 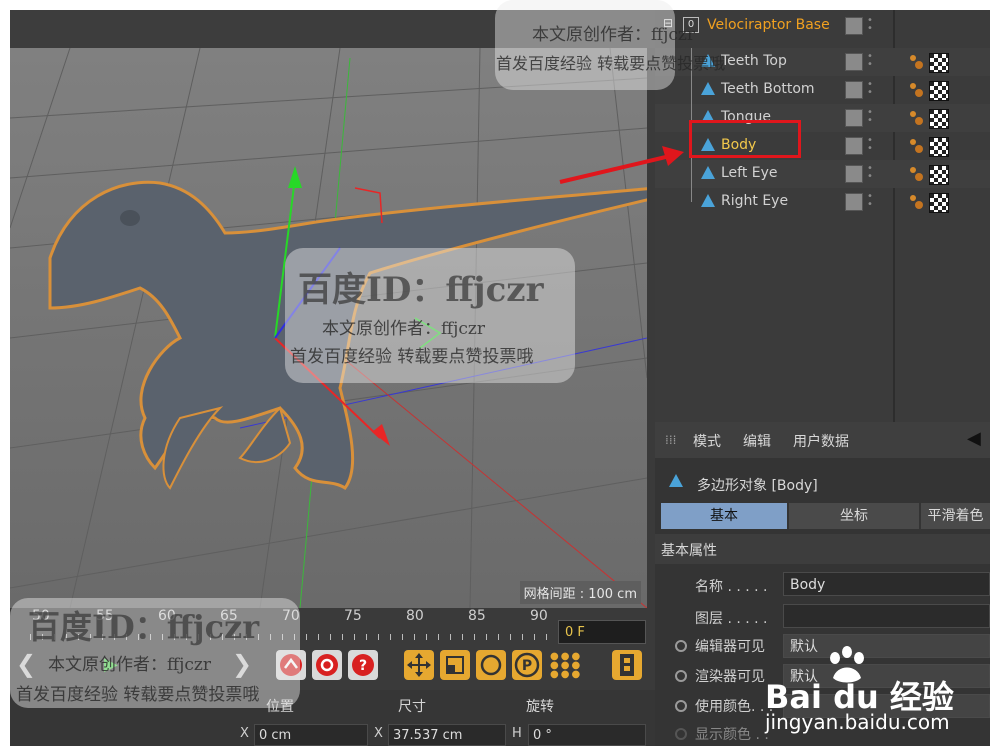 What do you see at coordinates (244, 733) in the screenshot?
I see `pos-x-label: X` at bounding box center [244, 733].